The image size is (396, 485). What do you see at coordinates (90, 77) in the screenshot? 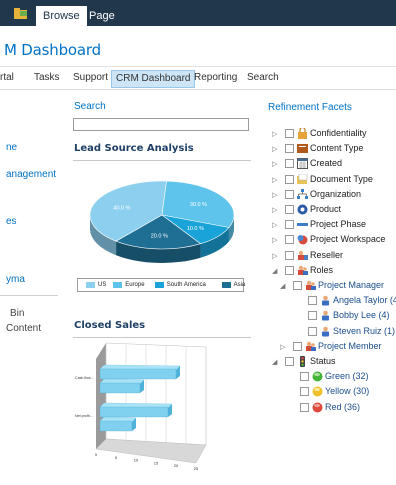
I see `nav-item-support: Support` at bounding box center [90, 77].